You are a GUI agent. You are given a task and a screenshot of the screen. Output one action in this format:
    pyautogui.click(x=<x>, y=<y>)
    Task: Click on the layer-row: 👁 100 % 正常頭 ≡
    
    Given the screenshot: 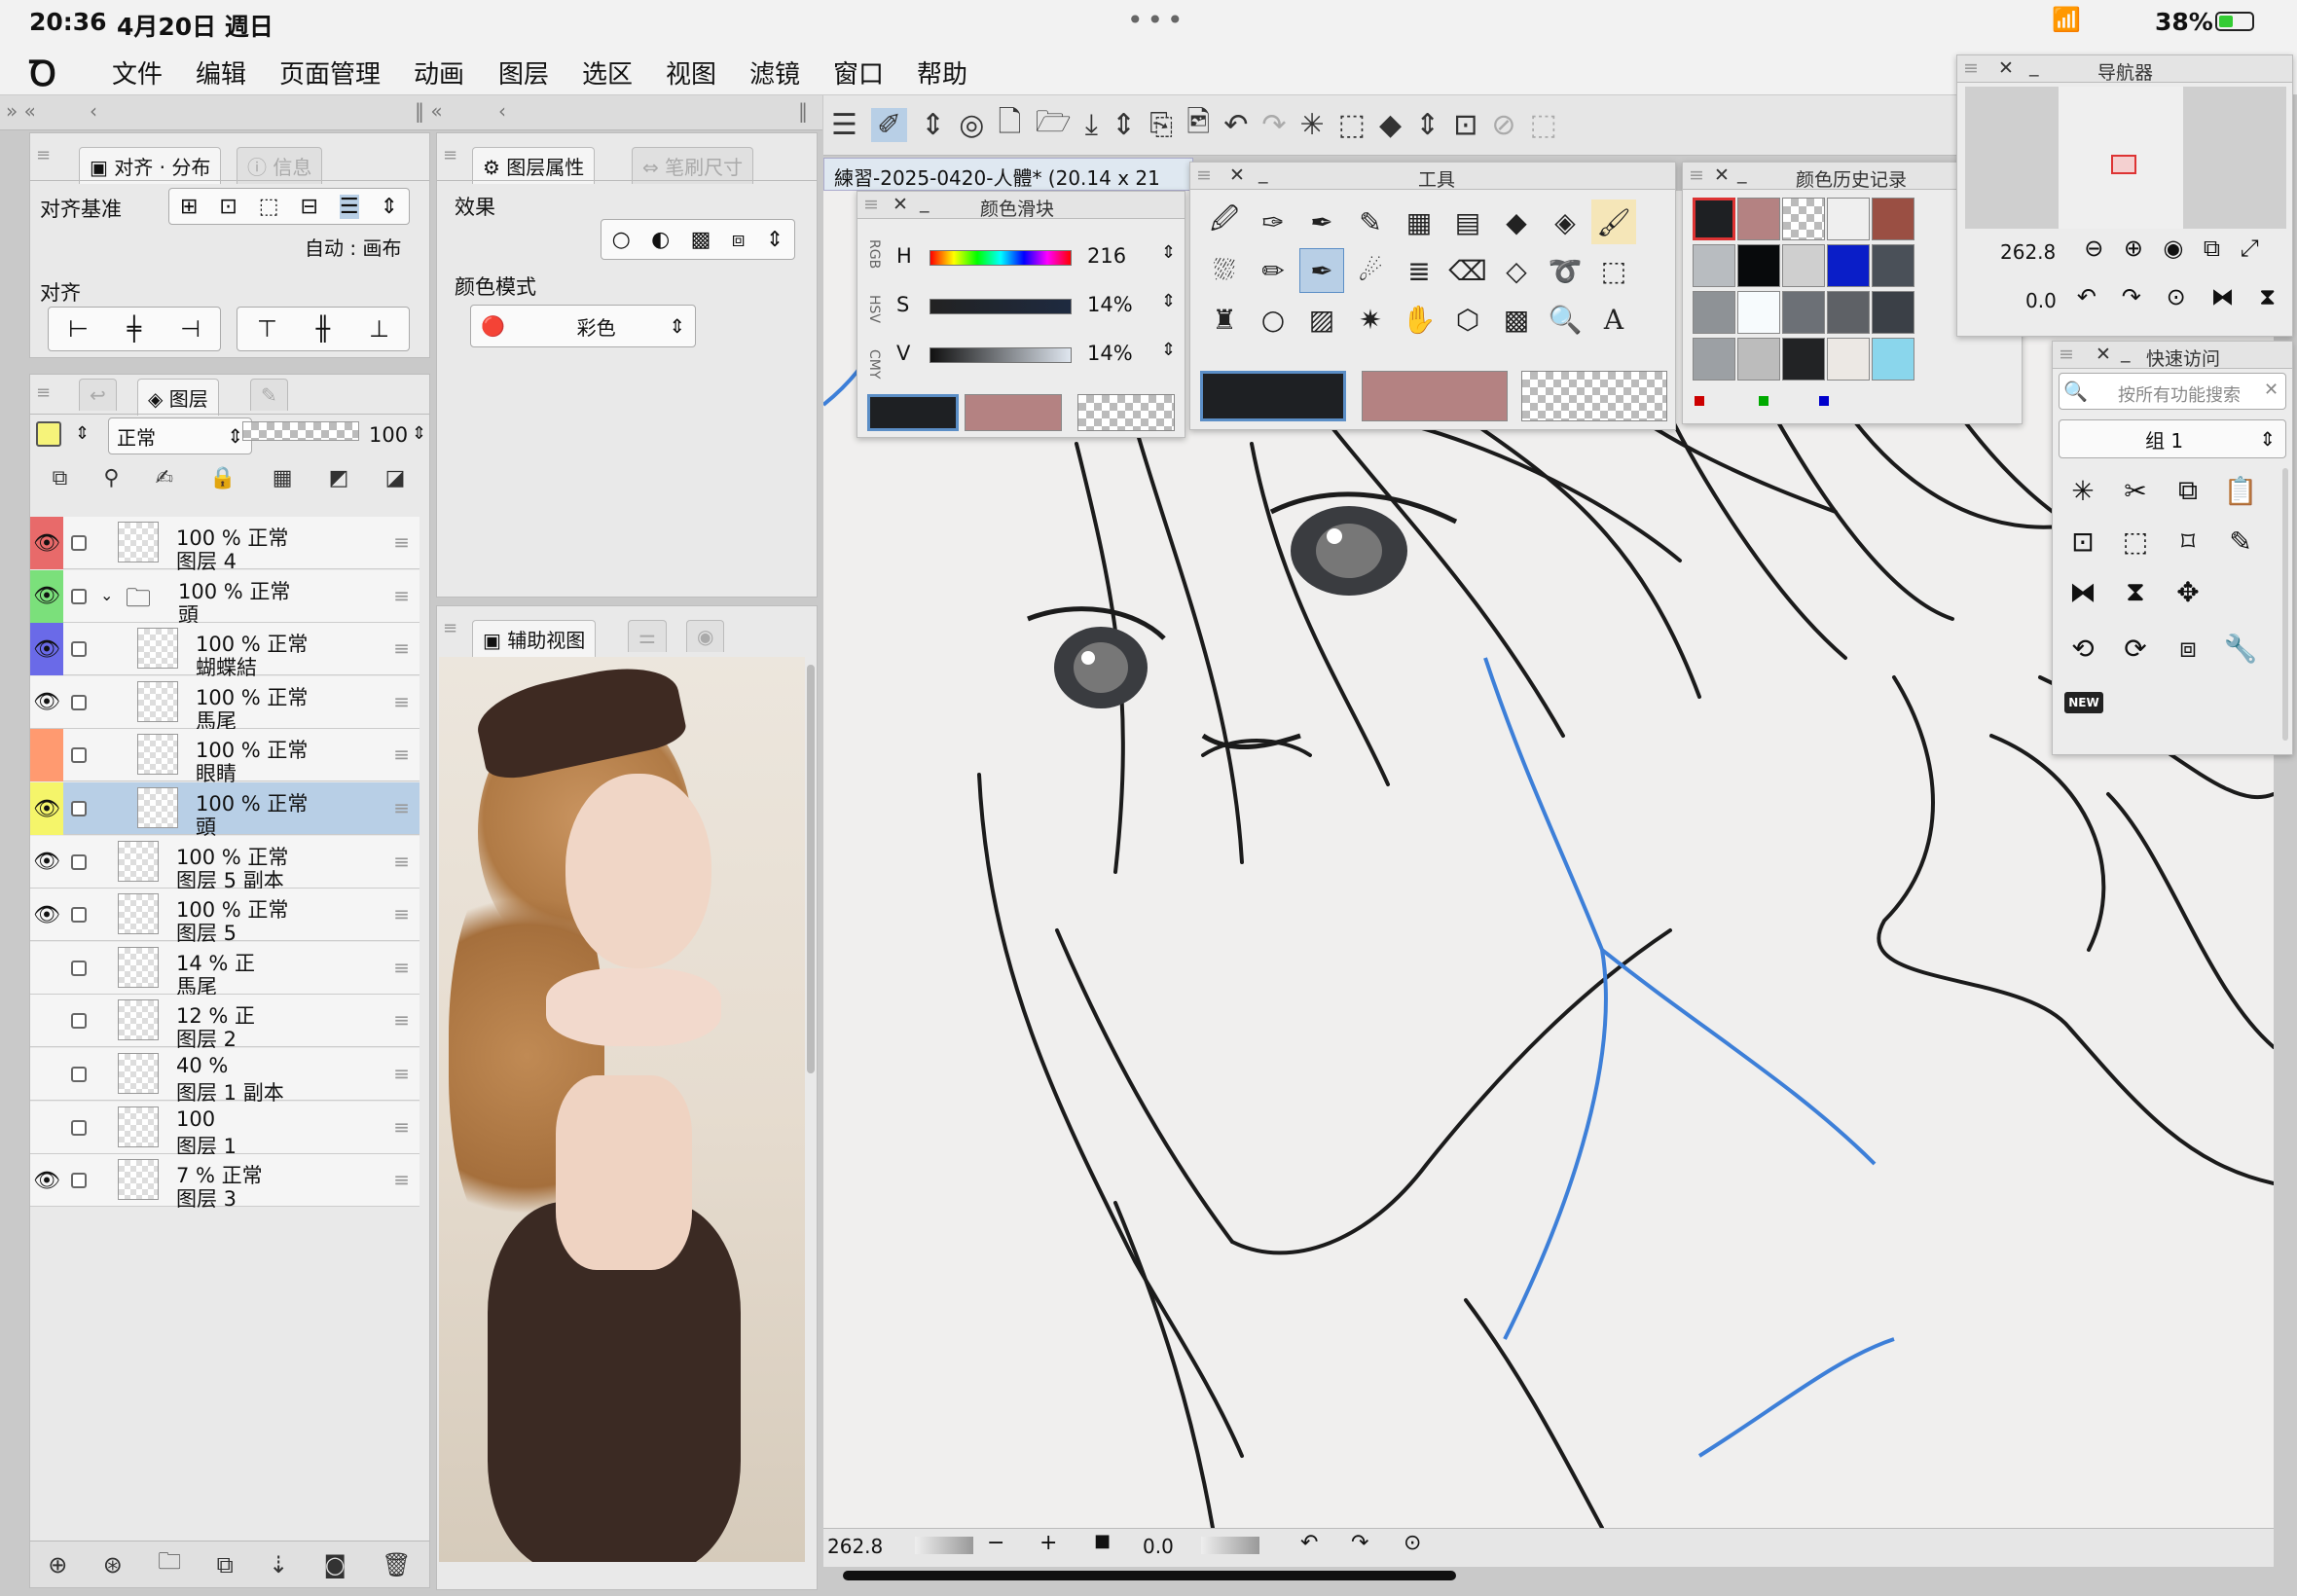 What is the action you would take?
    pyautogui.click(x=224, y=810)
    